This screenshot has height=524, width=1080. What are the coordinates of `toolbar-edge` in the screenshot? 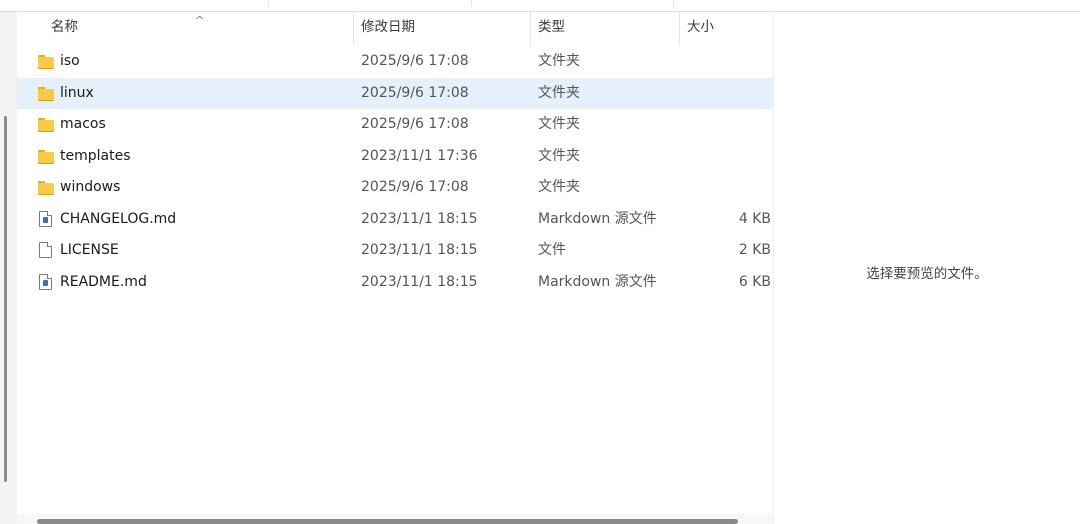 It's located at (540, 6).